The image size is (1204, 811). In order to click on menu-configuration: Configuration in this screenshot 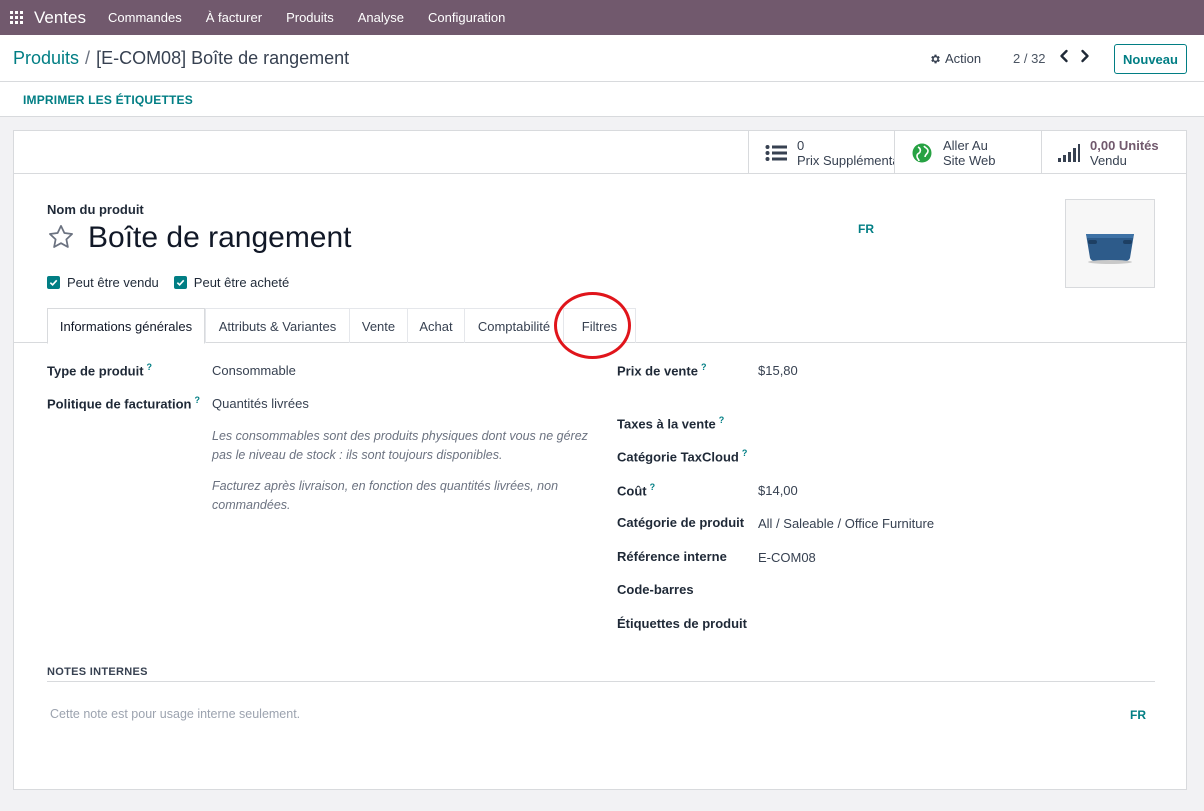, I will do `click(466, 17)`.